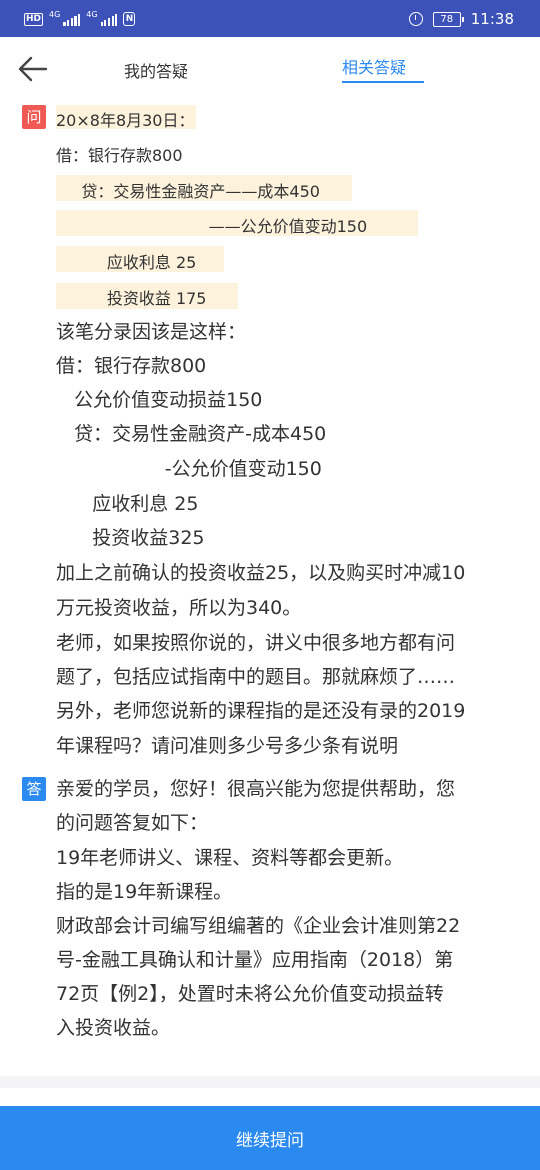 The image size is (540, 1170). I want to click on question-line: 加上之前确认的投资收益25，以及购买时冲减10, so click(261, 573).